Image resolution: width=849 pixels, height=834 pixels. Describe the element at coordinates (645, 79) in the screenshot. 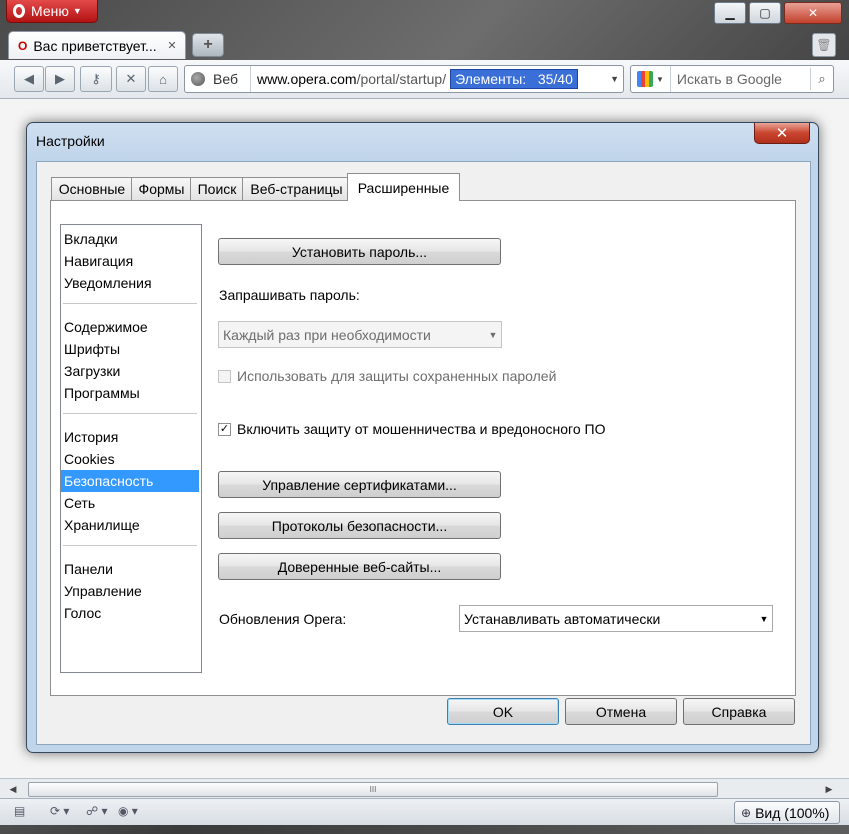

I see `google-icon` at that location.